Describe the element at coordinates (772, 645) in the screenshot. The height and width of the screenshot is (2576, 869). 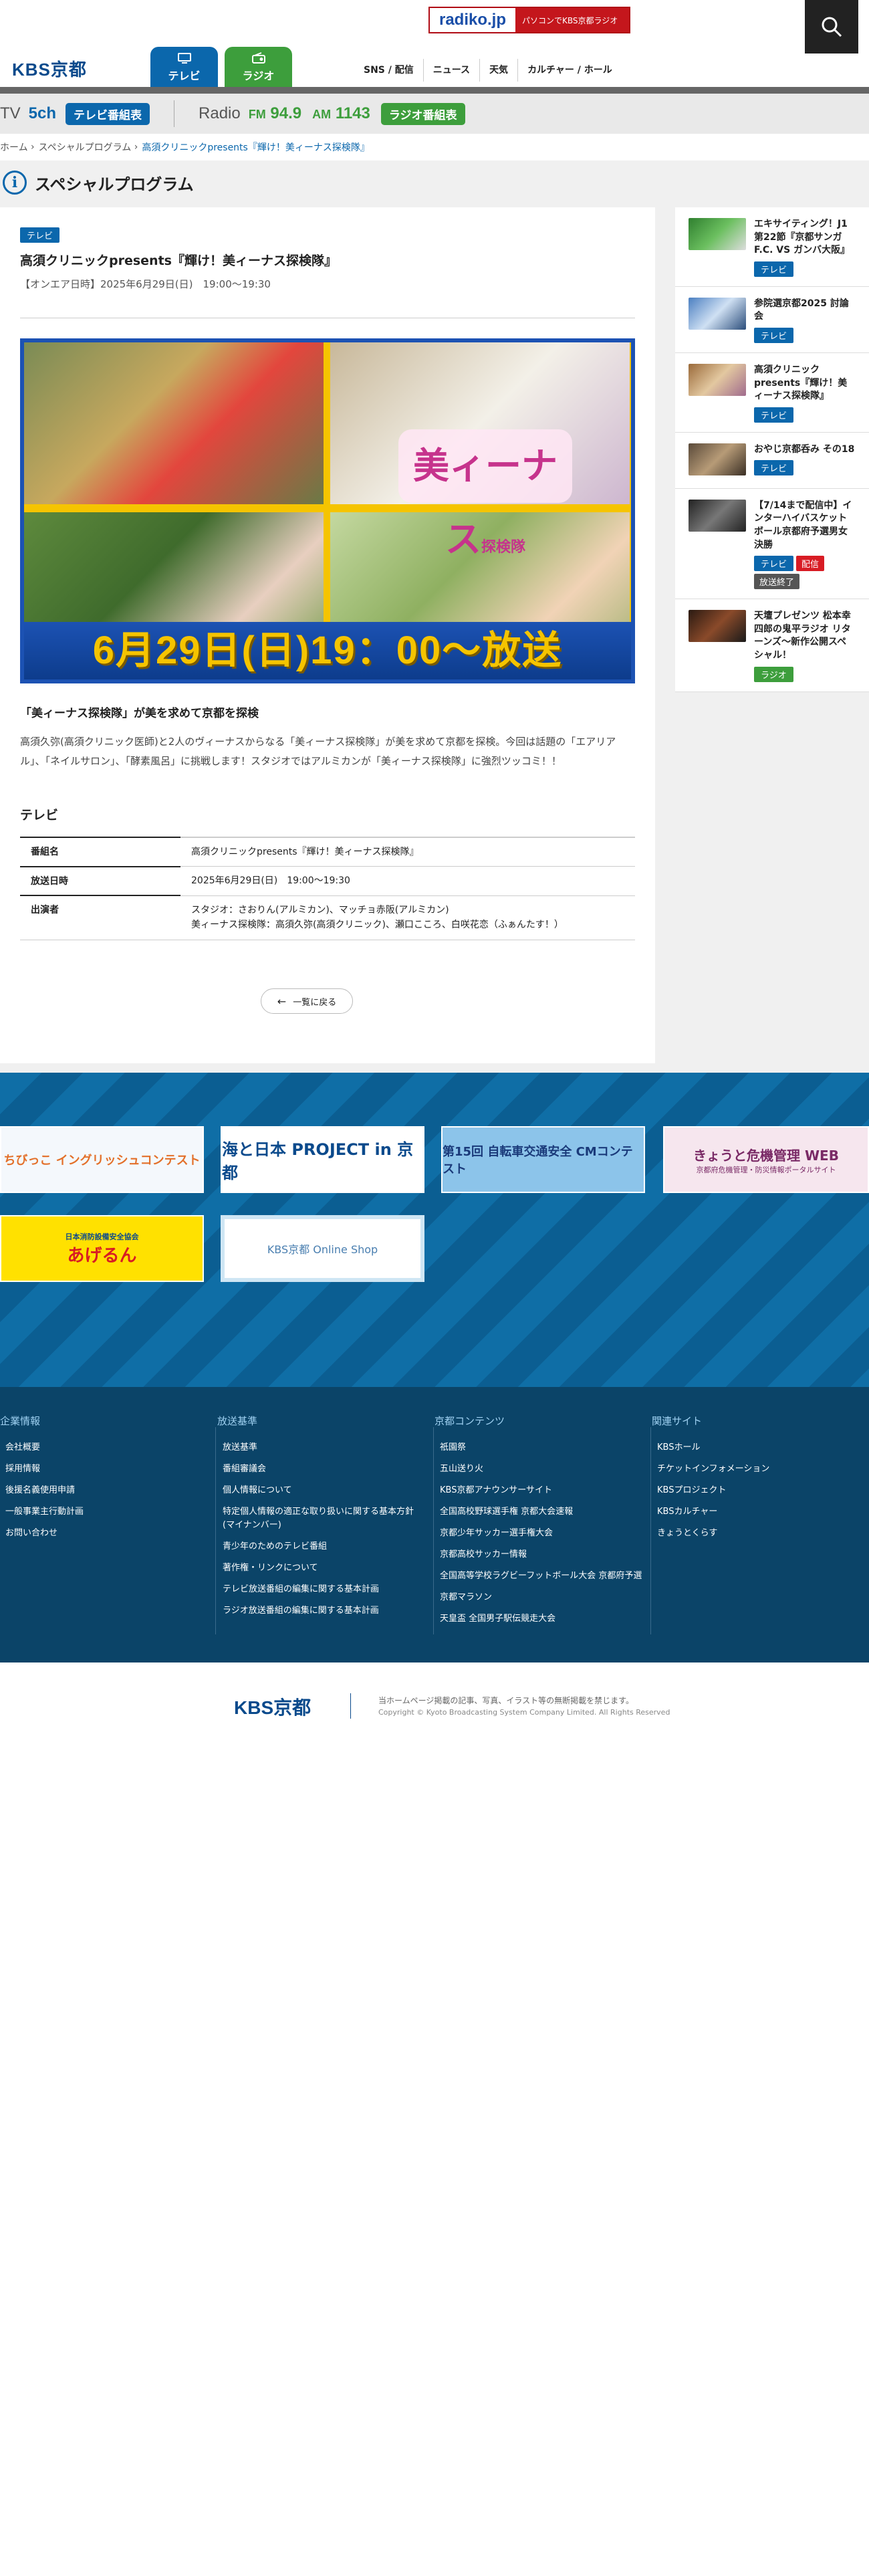
I see `sidebar-item: 天壇プレゼンツ 松本幸四郎の鬼平ラジオ リターンズ〜新作公開スペシャル！ ラジオ` at that location.